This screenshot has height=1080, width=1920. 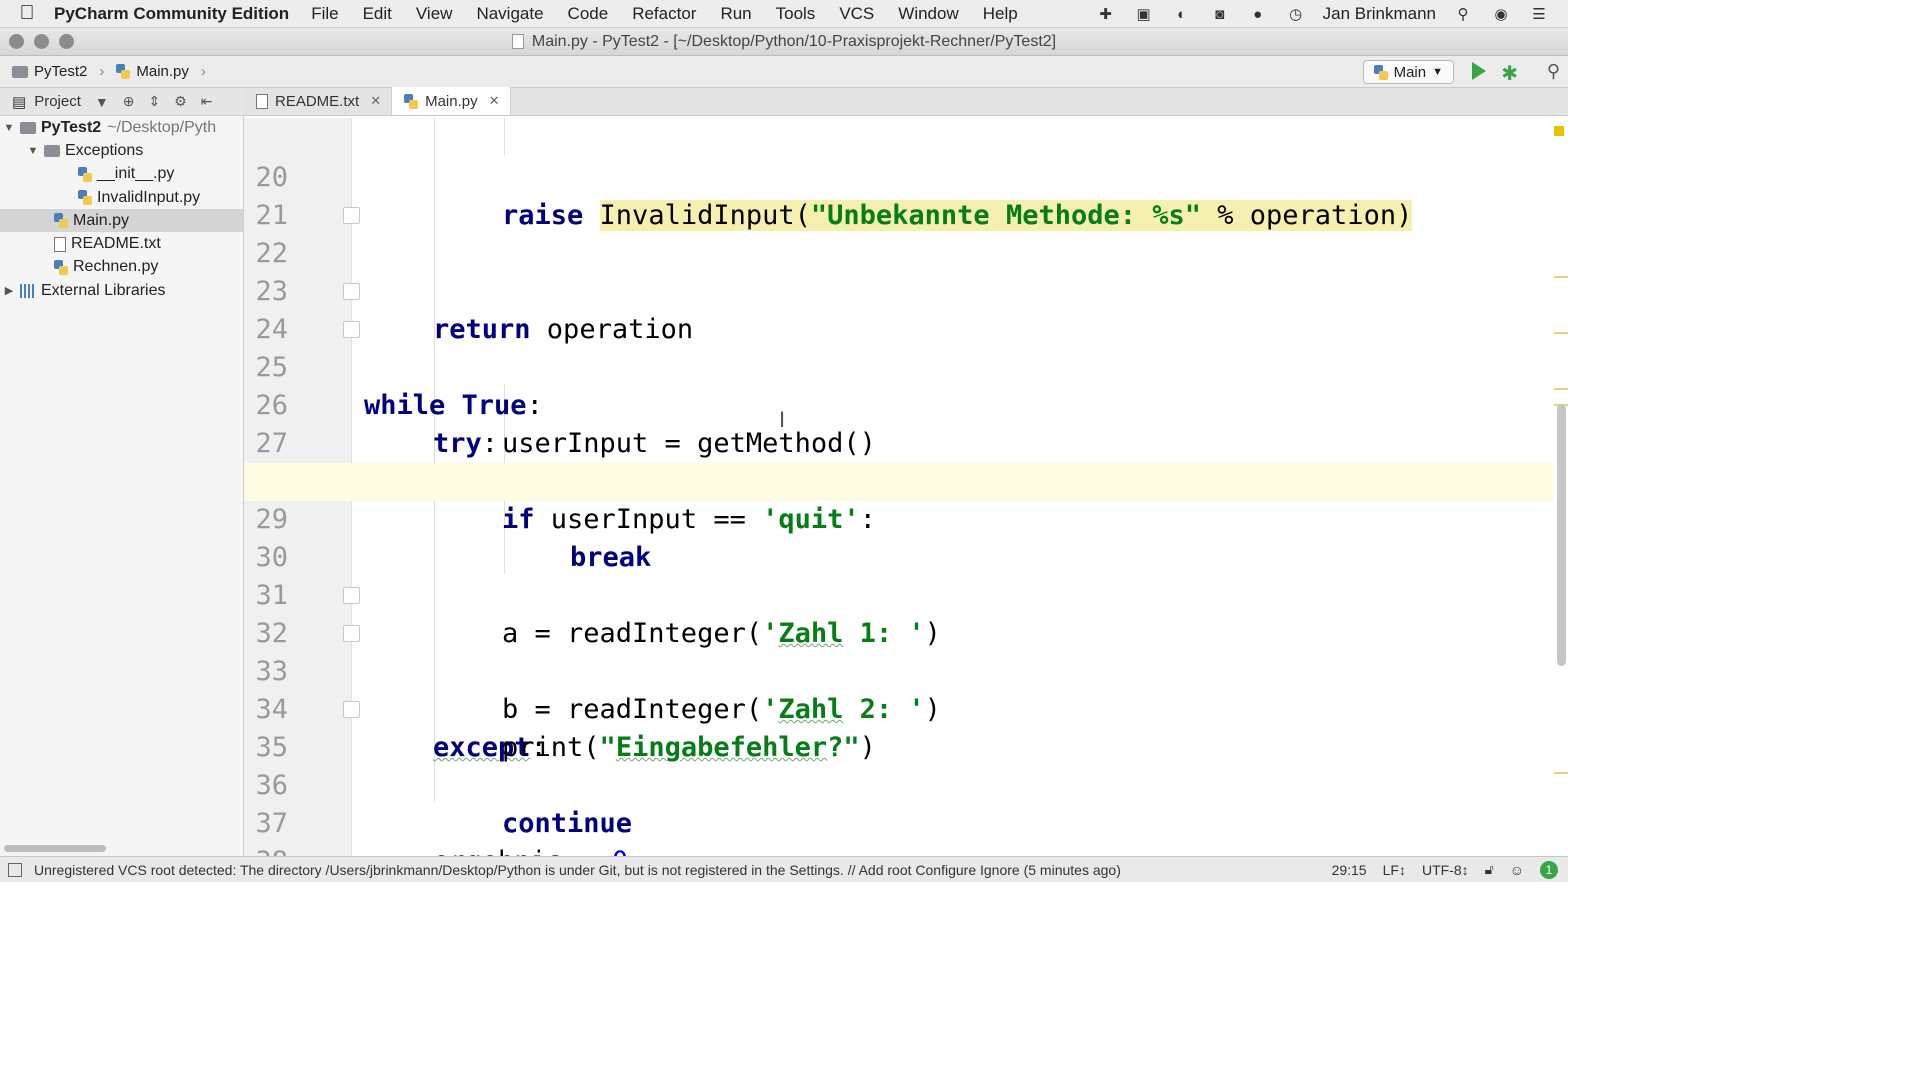 I want to click on tree-item-external-libraries: ▶ External Libraries, so click(x=121, y=290).